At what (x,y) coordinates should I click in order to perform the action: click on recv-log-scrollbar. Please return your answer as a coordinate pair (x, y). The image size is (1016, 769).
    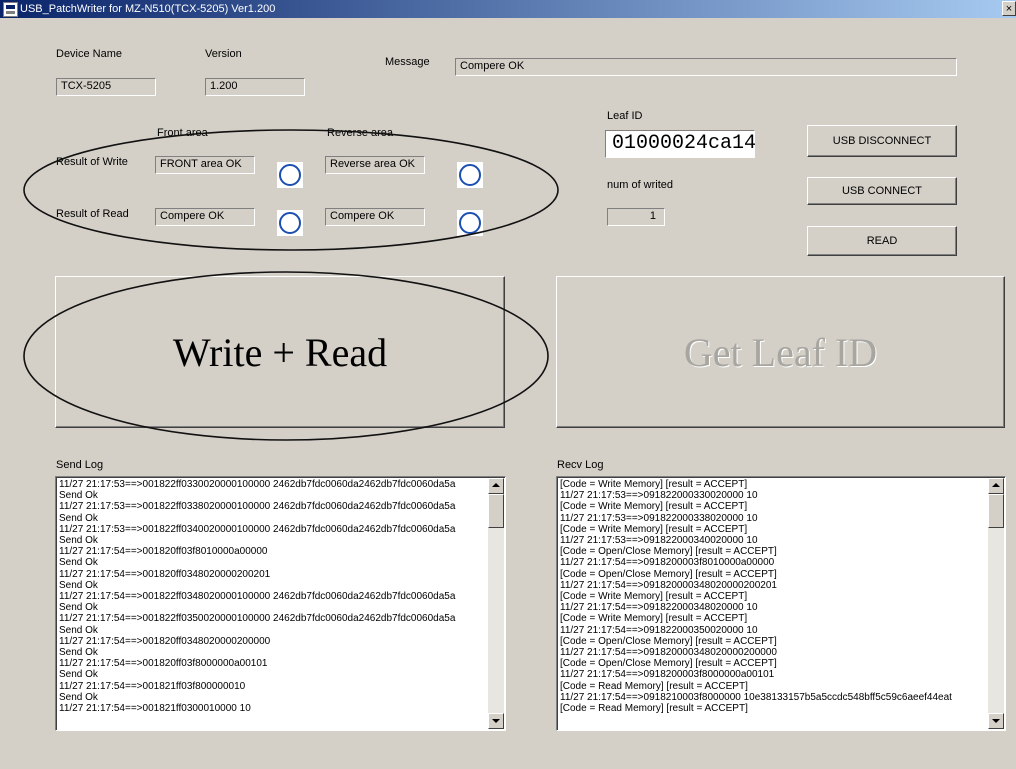
    Looking at the image, I should click on (996, 603).